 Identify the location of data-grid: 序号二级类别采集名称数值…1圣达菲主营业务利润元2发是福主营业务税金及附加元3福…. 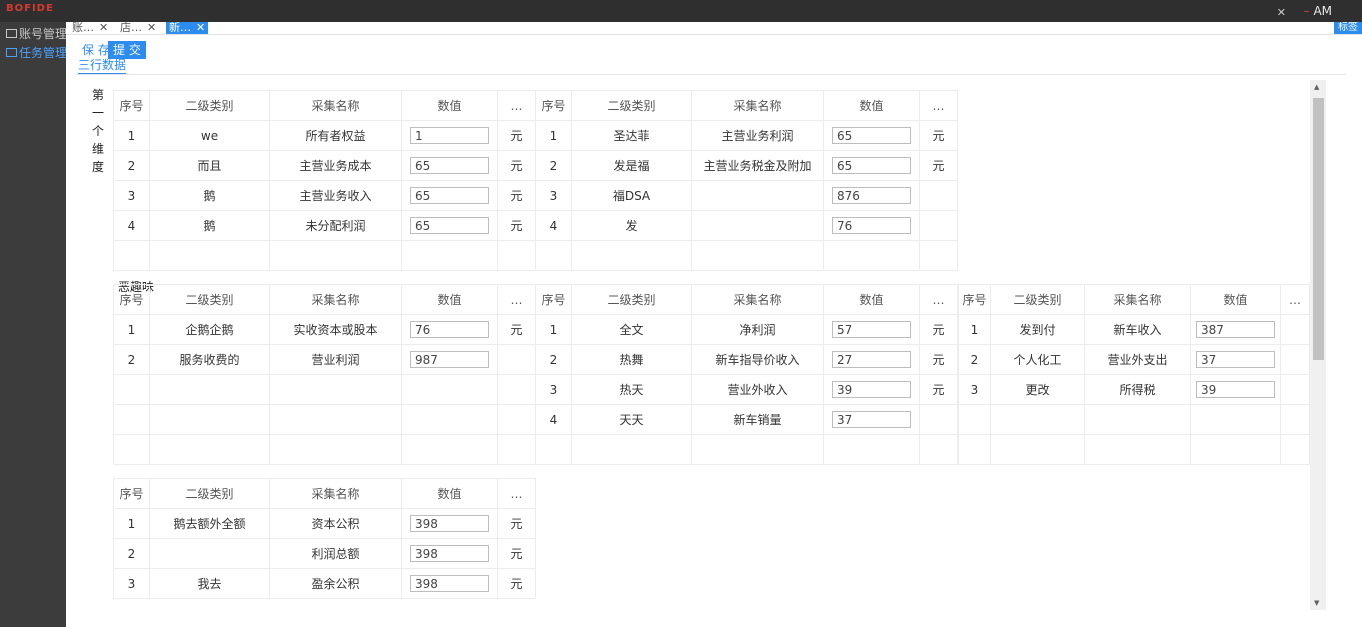
(746, 180).